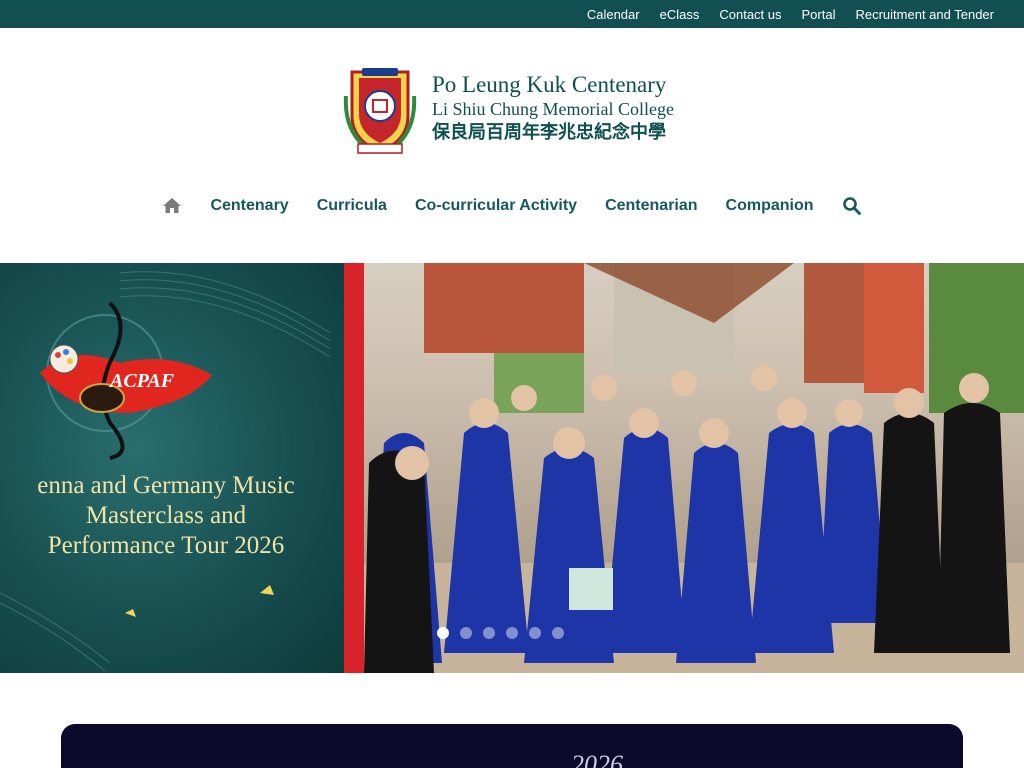 The width and height of the screenshot is (1024, 768). What do you see at coordinates (613, 14) in the screenshot?
I see `topbar-link-calendar: Calendar` at bounding box center [613, 14].